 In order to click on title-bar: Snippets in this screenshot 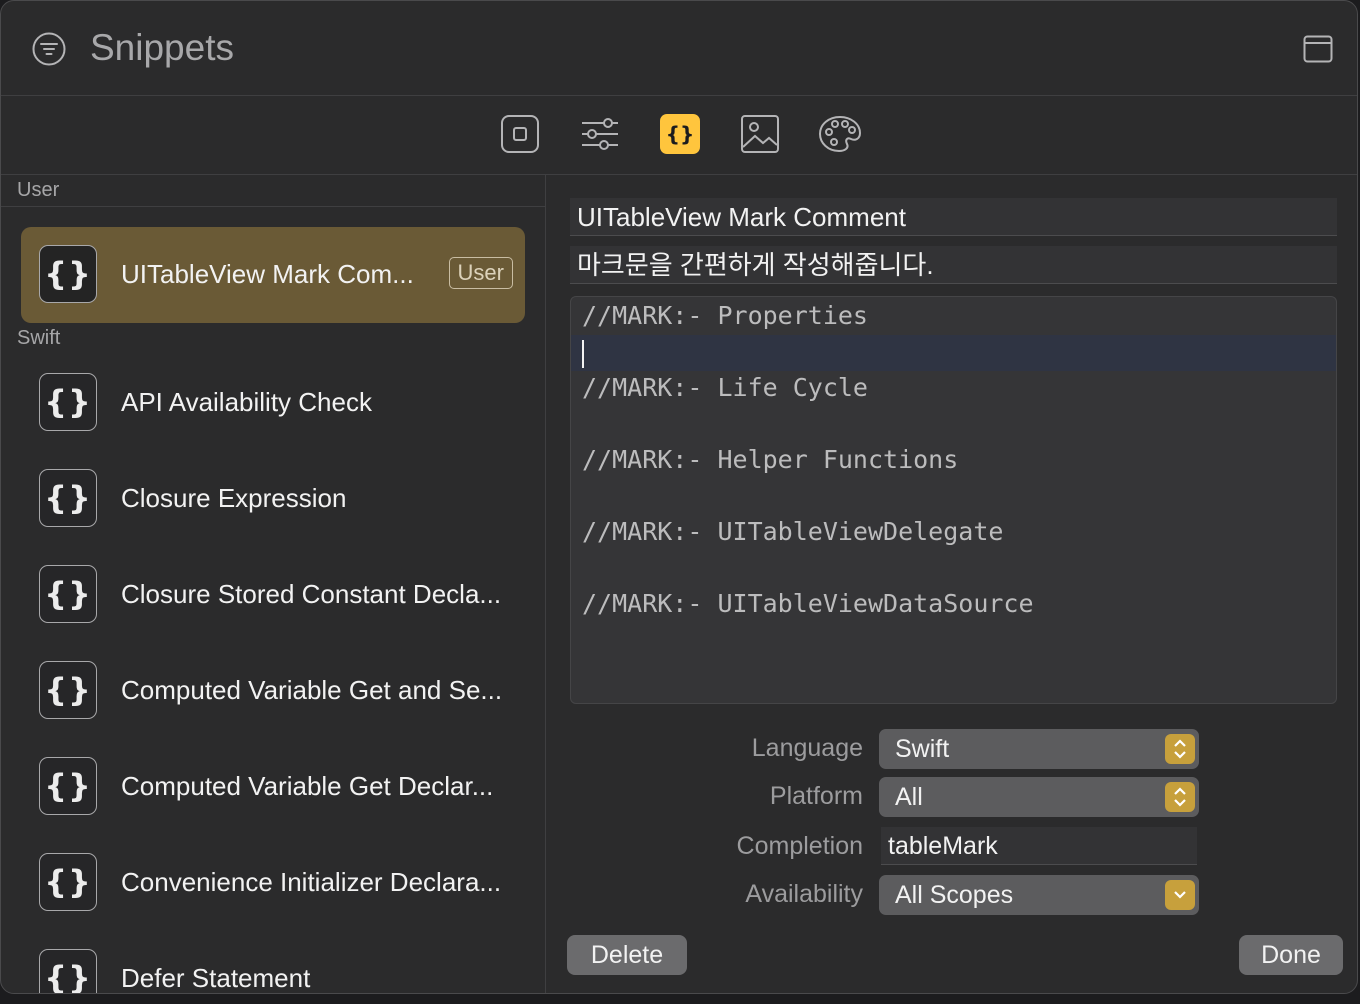, I will do `click(679, 48)`.